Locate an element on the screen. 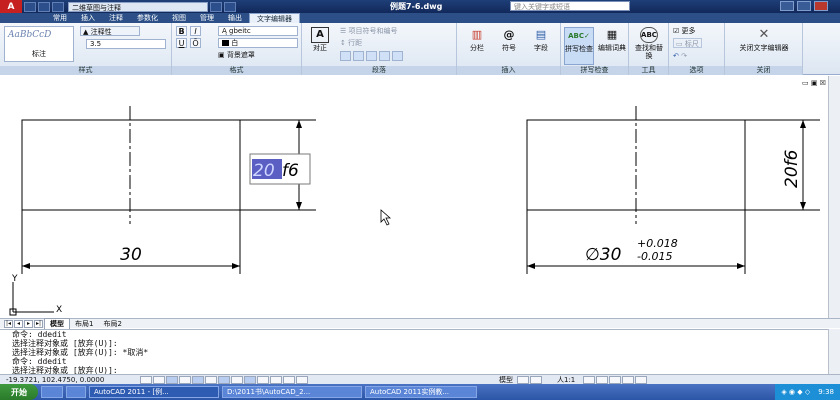 The height and width of the screenshot is (400, 840). tab-parametric: 参数化 is located at coordinates (147, 18).